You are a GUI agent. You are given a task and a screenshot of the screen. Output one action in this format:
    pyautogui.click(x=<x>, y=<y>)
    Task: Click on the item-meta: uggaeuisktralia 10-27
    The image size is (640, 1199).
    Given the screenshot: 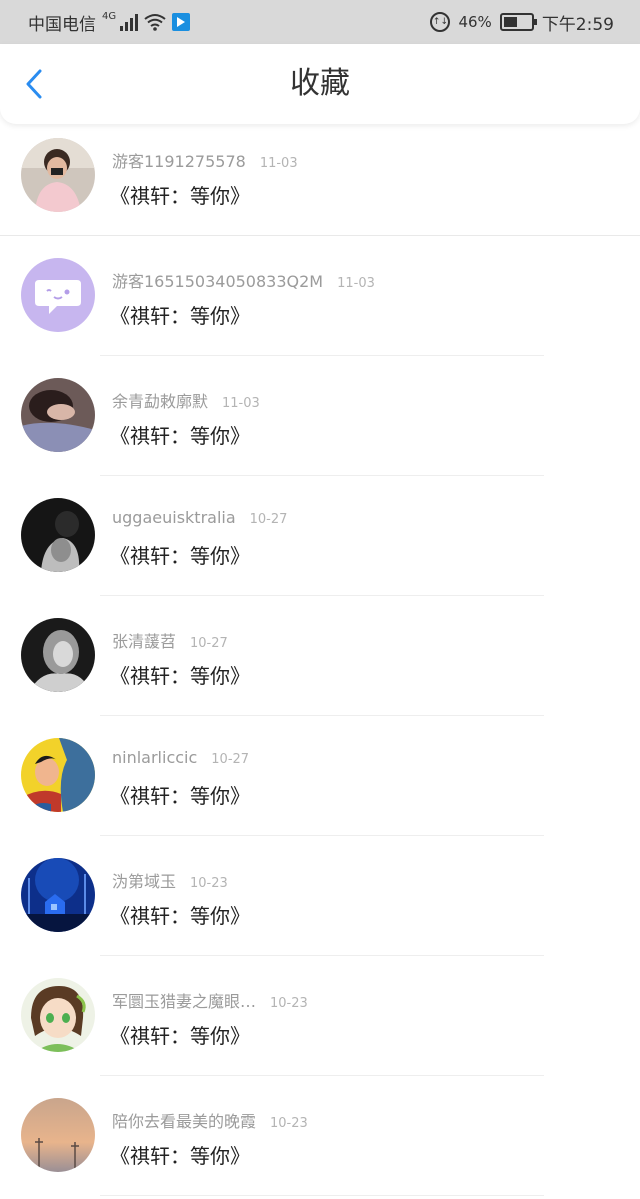 What is the action you would take?
    pyautogui.click(x=199, y=517)
    